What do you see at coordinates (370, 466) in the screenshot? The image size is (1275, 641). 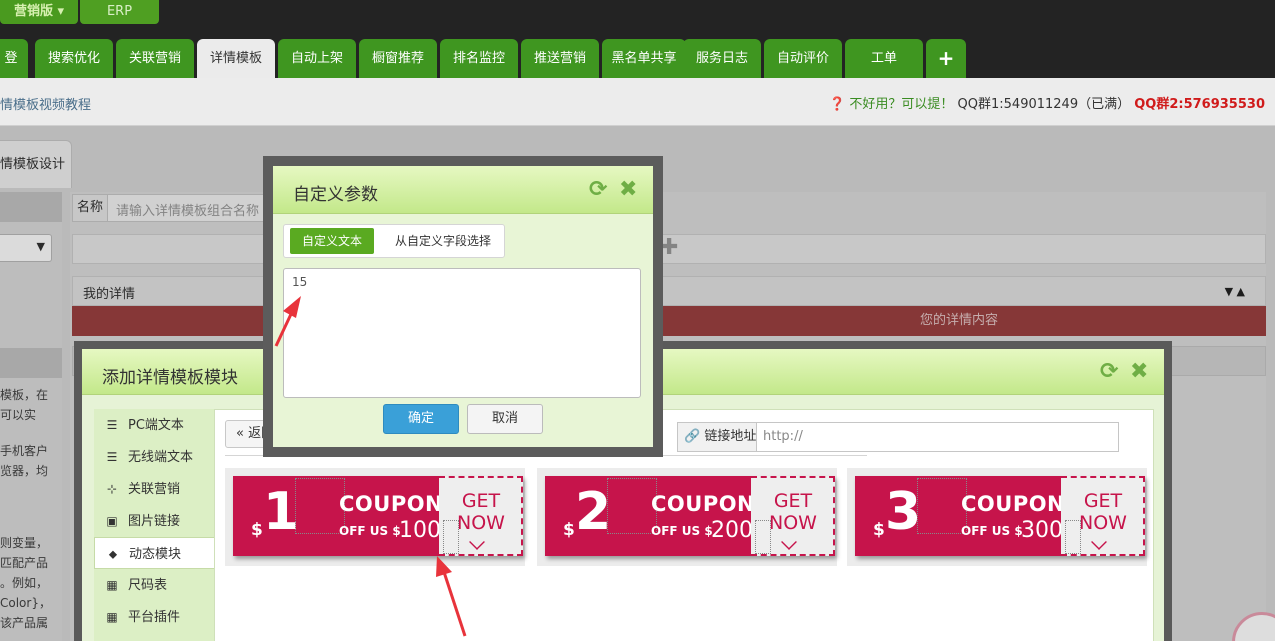 I see `annotation-arrows` at bounding box center [370, 466].